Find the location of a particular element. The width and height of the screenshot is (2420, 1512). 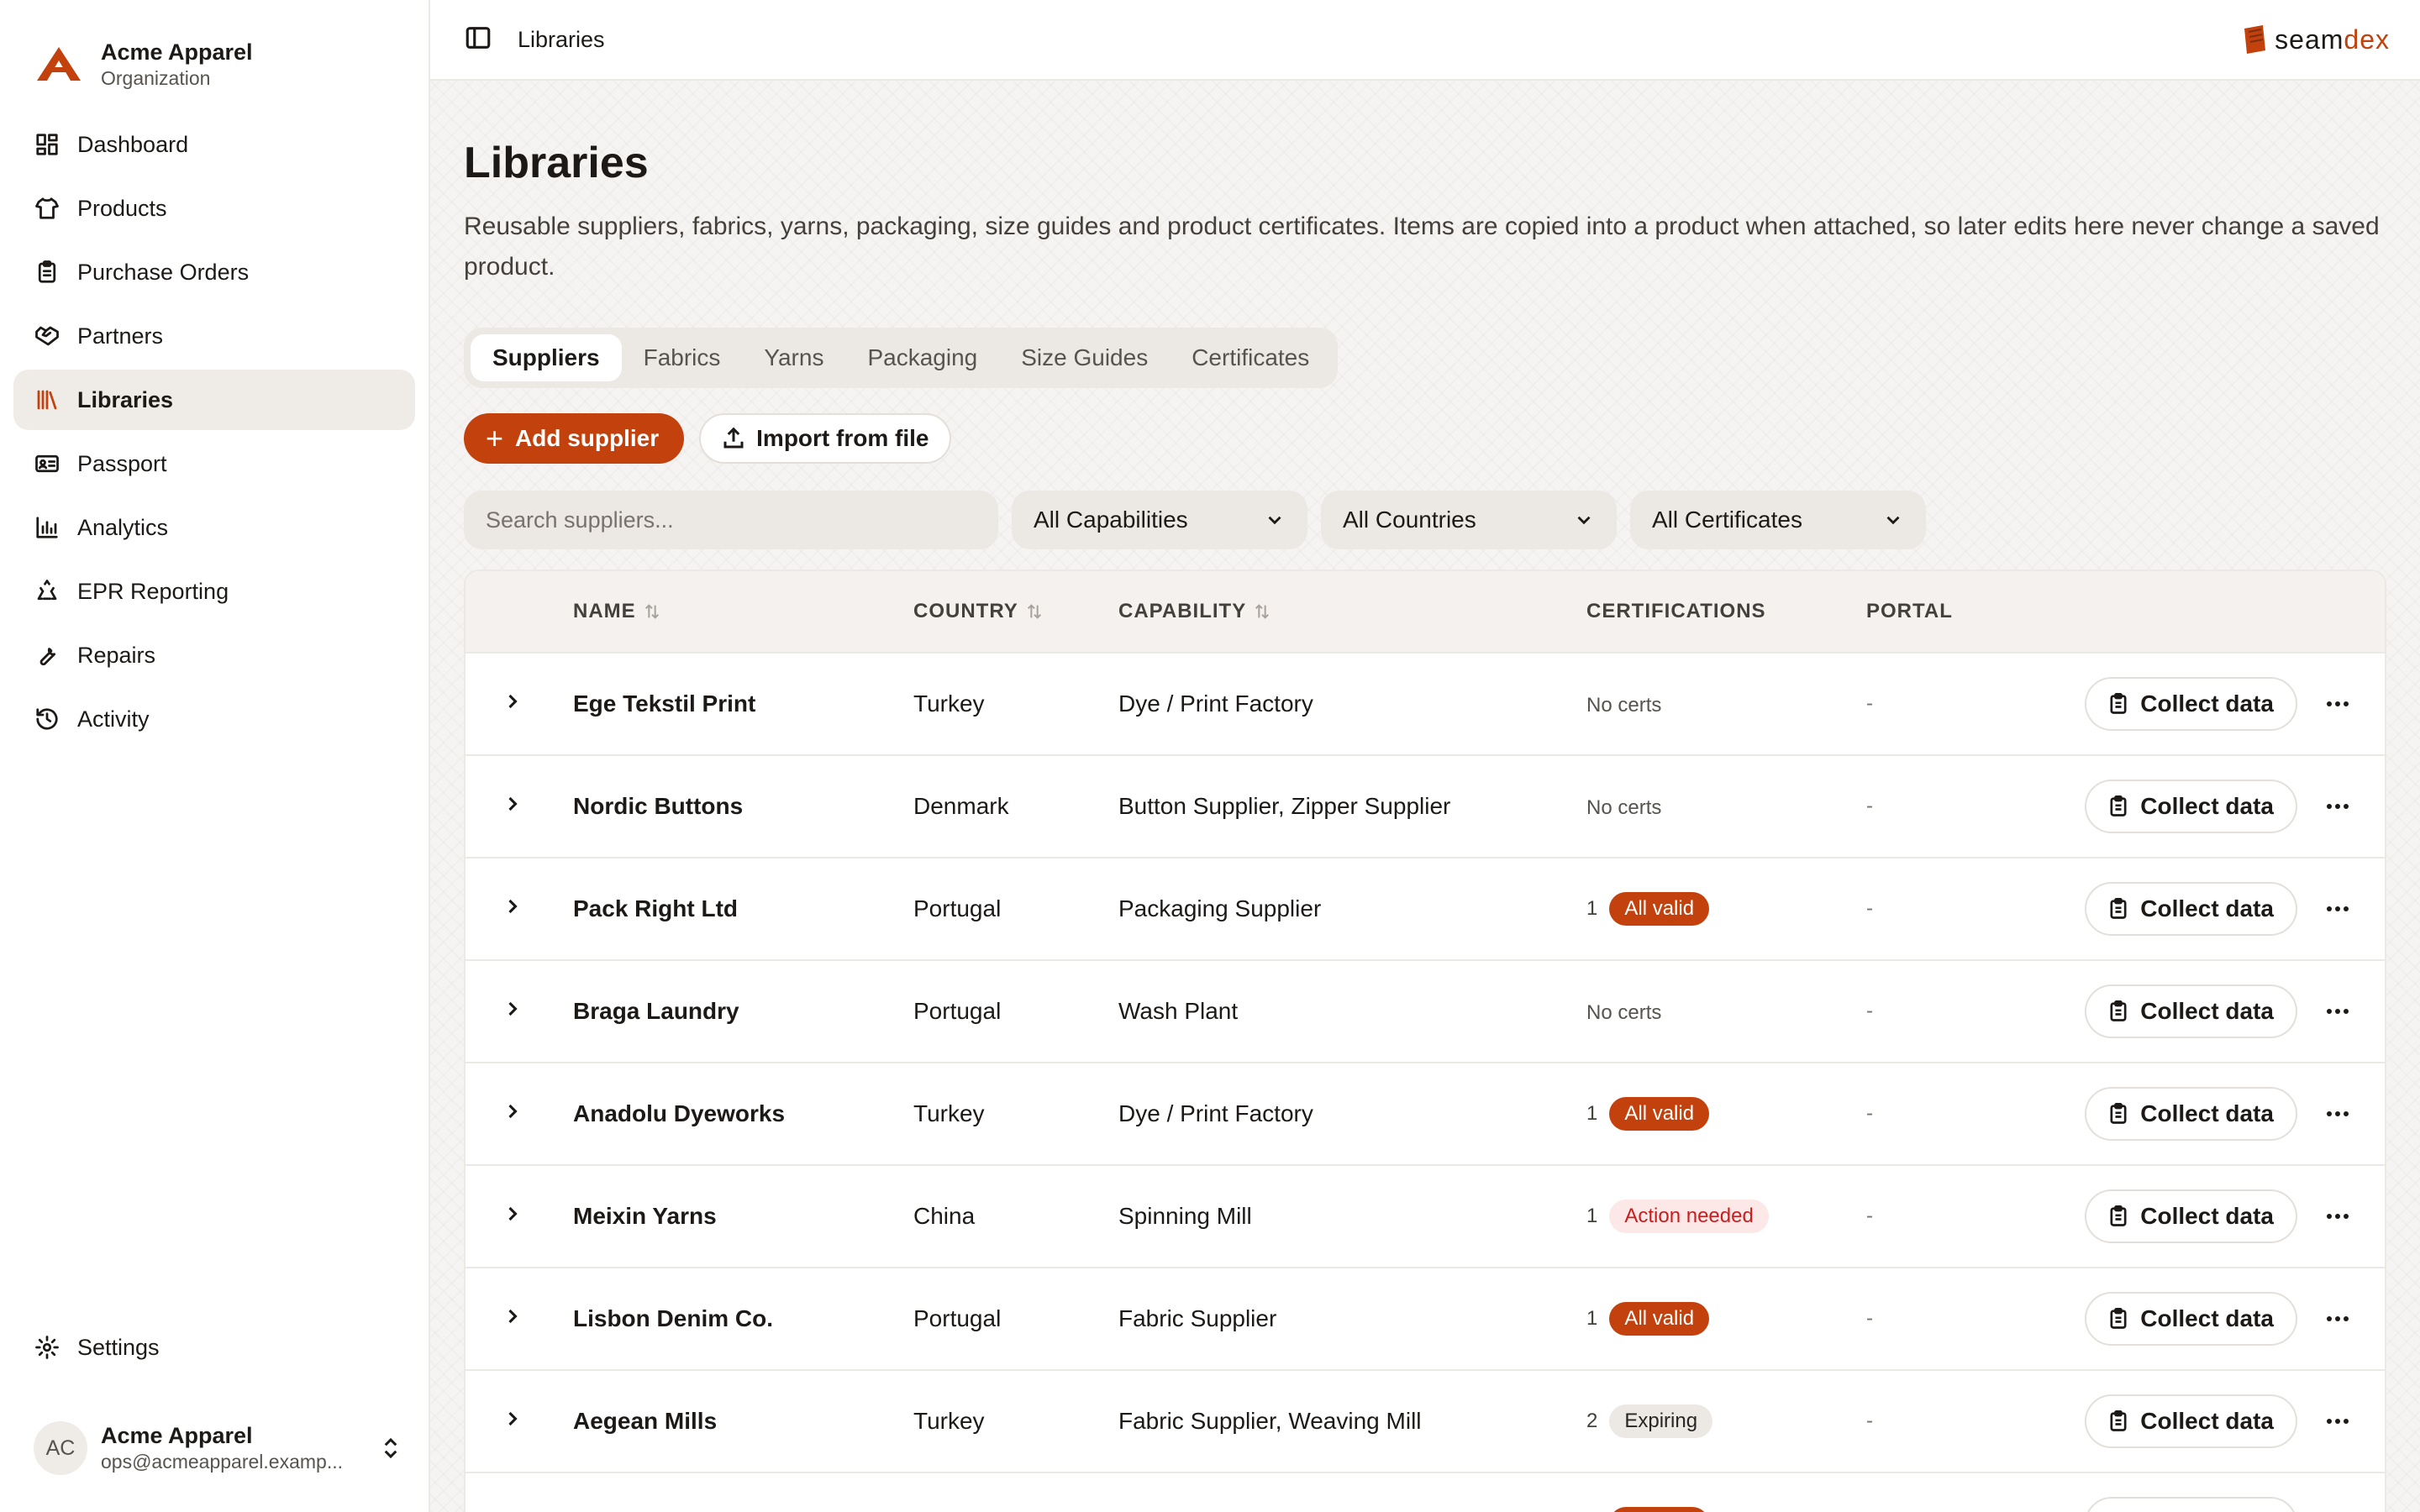

search-input is located at coordinates (731, 520).